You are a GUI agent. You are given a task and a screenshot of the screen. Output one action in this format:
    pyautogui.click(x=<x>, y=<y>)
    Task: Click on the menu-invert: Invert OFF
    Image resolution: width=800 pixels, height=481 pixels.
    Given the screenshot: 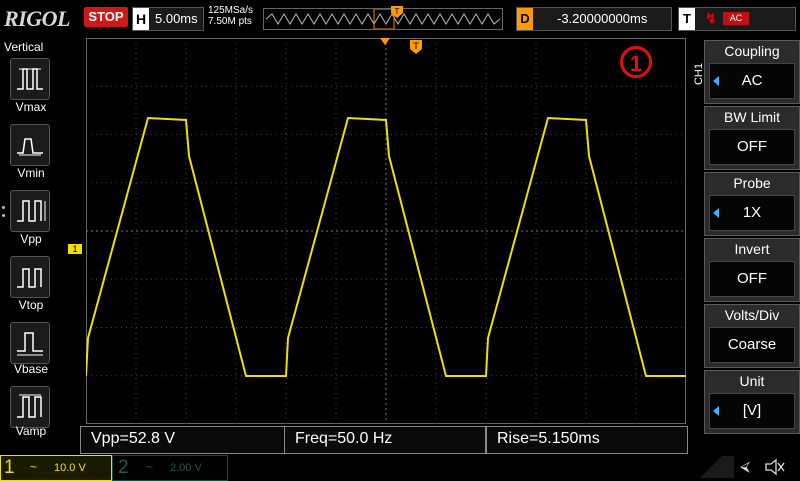 What is the action you would take?
    pyautogui.click(x=752, y=270)
    